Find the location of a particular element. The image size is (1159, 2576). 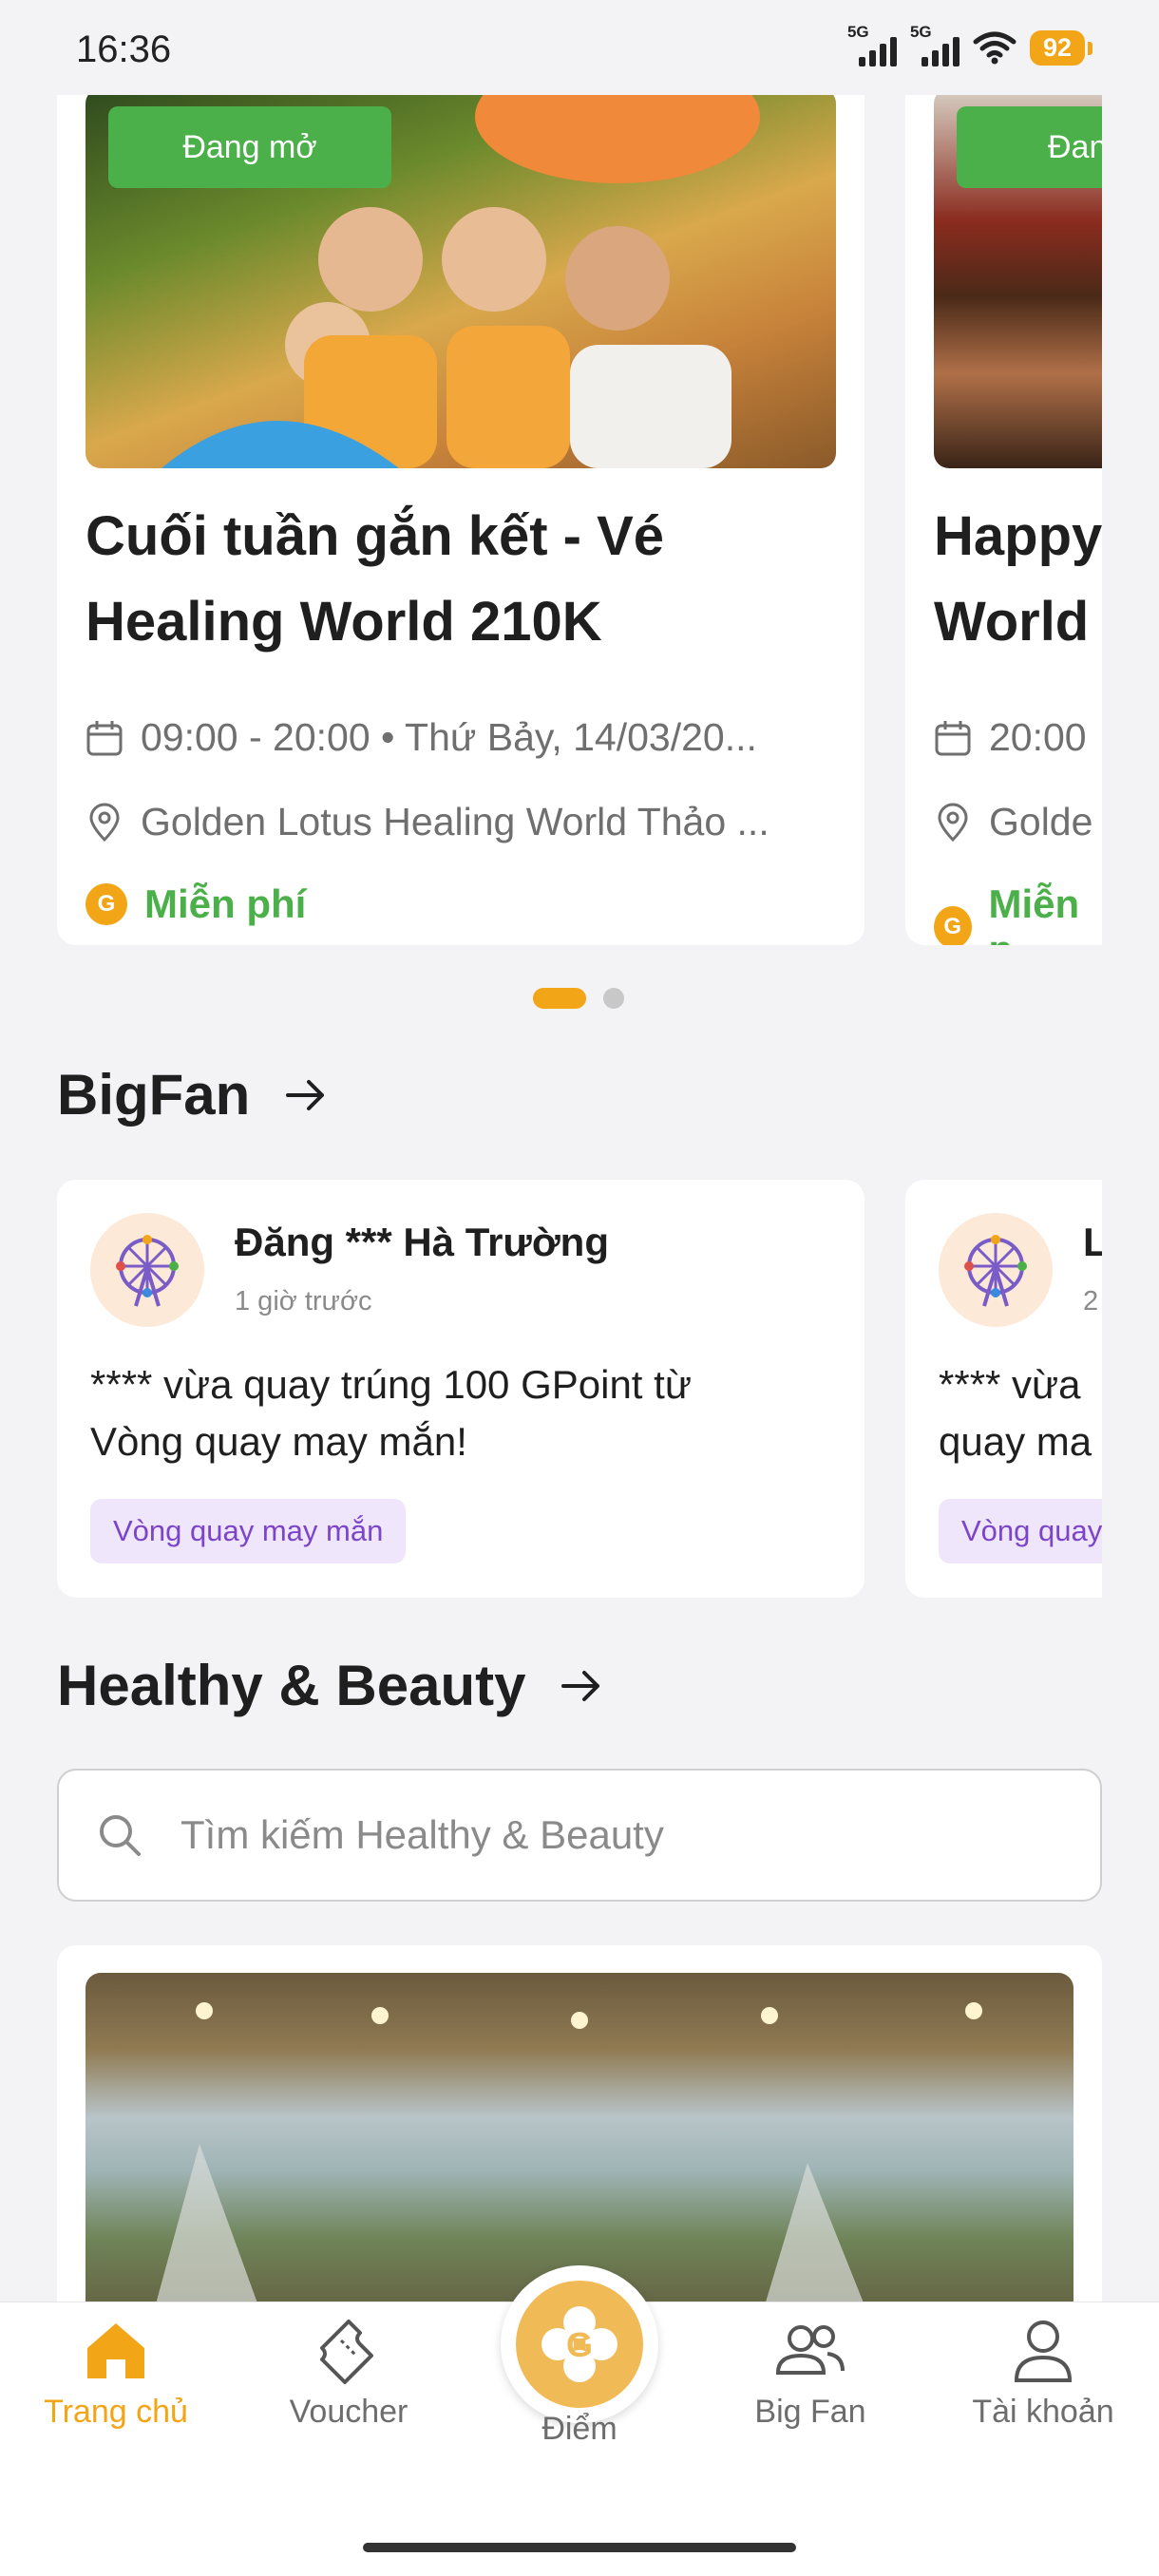

points-coin: G is located at coordinates (579, 2344).